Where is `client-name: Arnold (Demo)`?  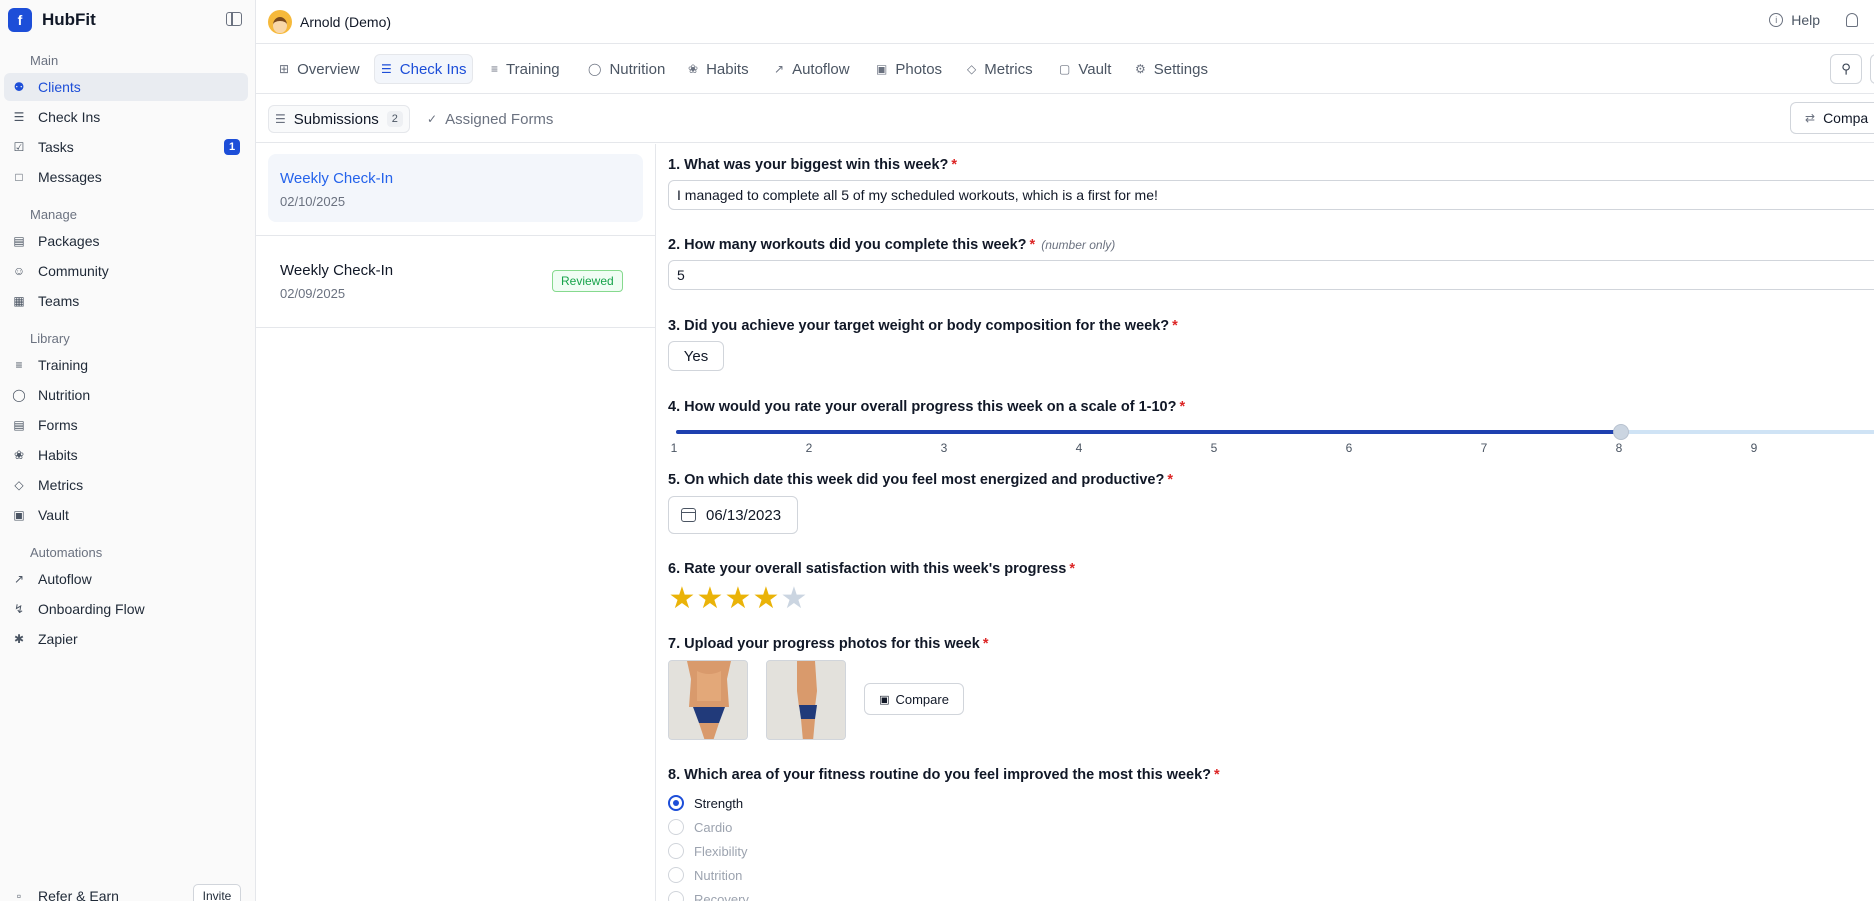
client-name: Arnold (Demo) is located at coordinates (345, 22).